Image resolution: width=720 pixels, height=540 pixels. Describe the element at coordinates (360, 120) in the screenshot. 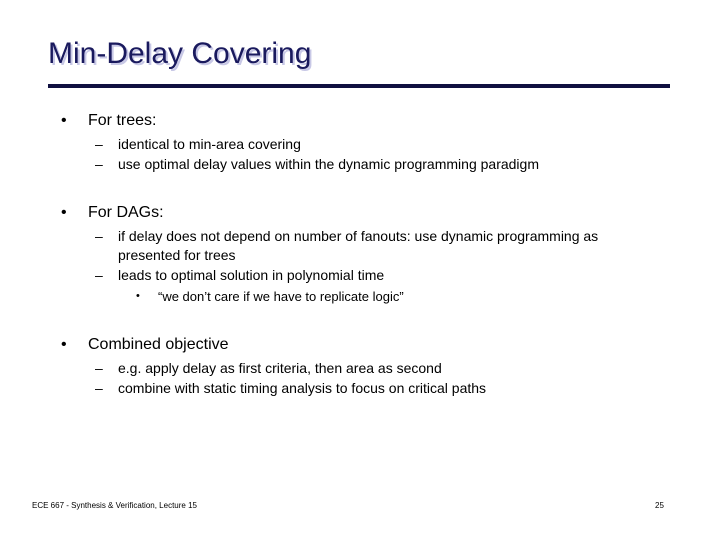

I see `bullet-level1: • For trees:` at that location.